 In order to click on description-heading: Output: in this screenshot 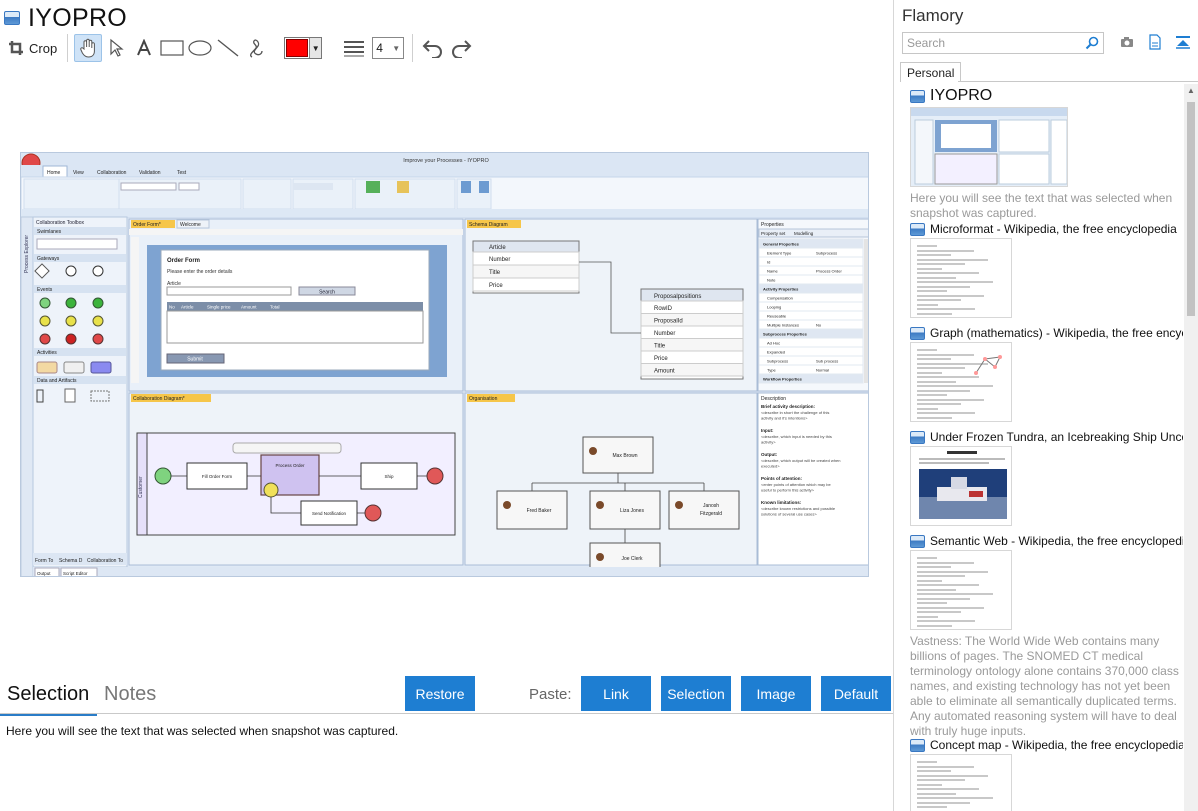, I will do `click(769, 454)`.